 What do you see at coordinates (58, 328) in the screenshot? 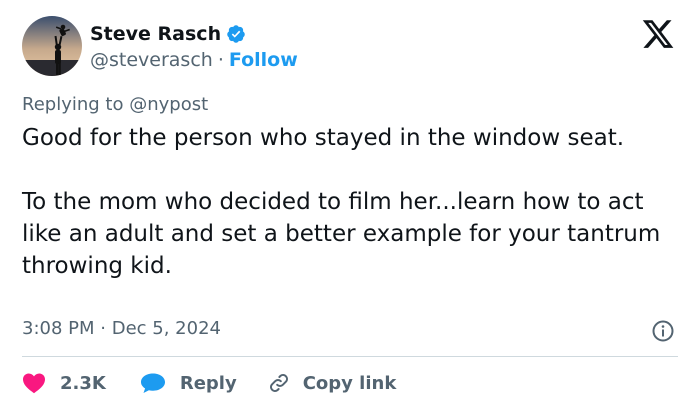
I see `tweet-time: 3:08 PM` at bounding box center [58, 328].